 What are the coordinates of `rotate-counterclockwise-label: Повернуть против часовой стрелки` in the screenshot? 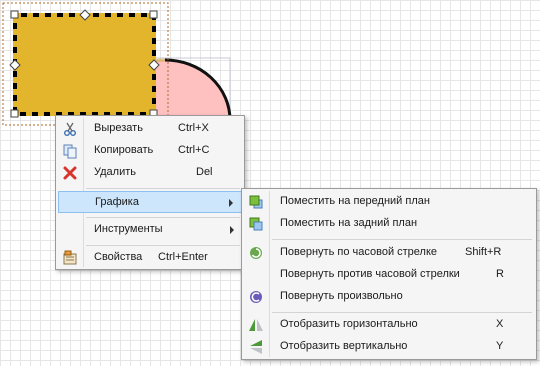 It's located at (370, 274).